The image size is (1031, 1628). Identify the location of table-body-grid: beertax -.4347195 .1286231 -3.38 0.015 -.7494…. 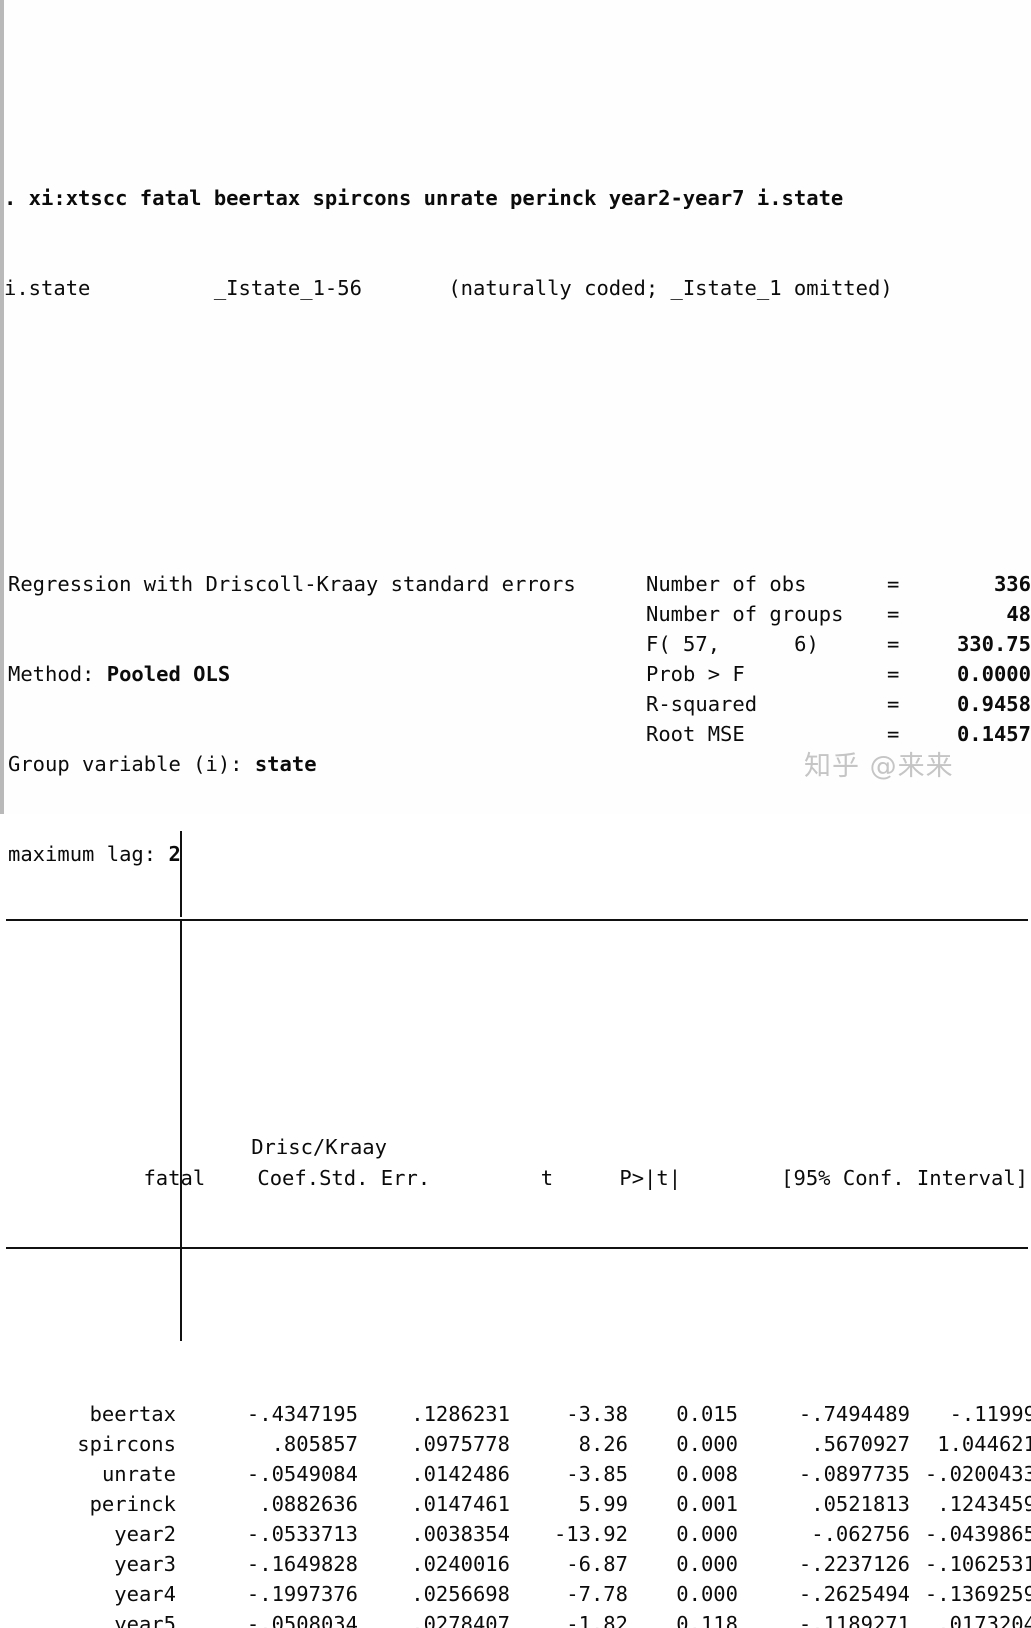
(518, 1513).